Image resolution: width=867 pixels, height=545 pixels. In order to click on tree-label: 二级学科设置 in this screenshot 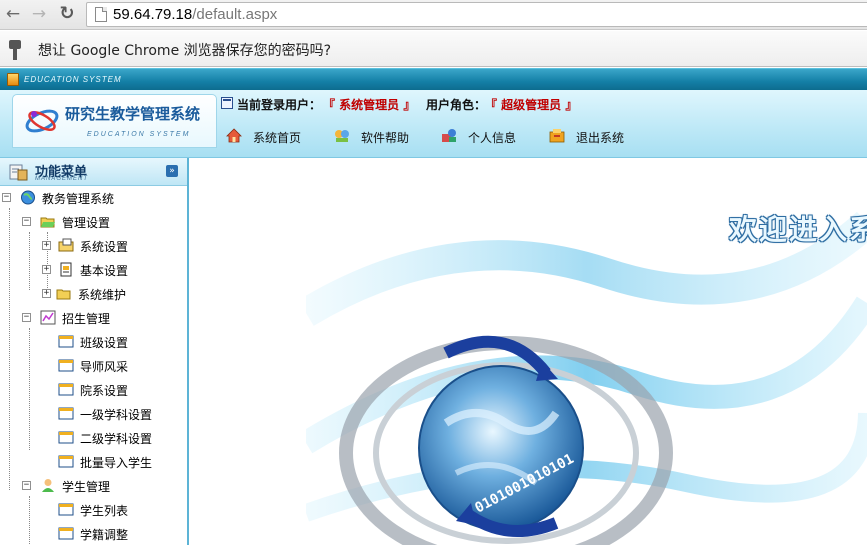, I will do `click(116, 439)`.